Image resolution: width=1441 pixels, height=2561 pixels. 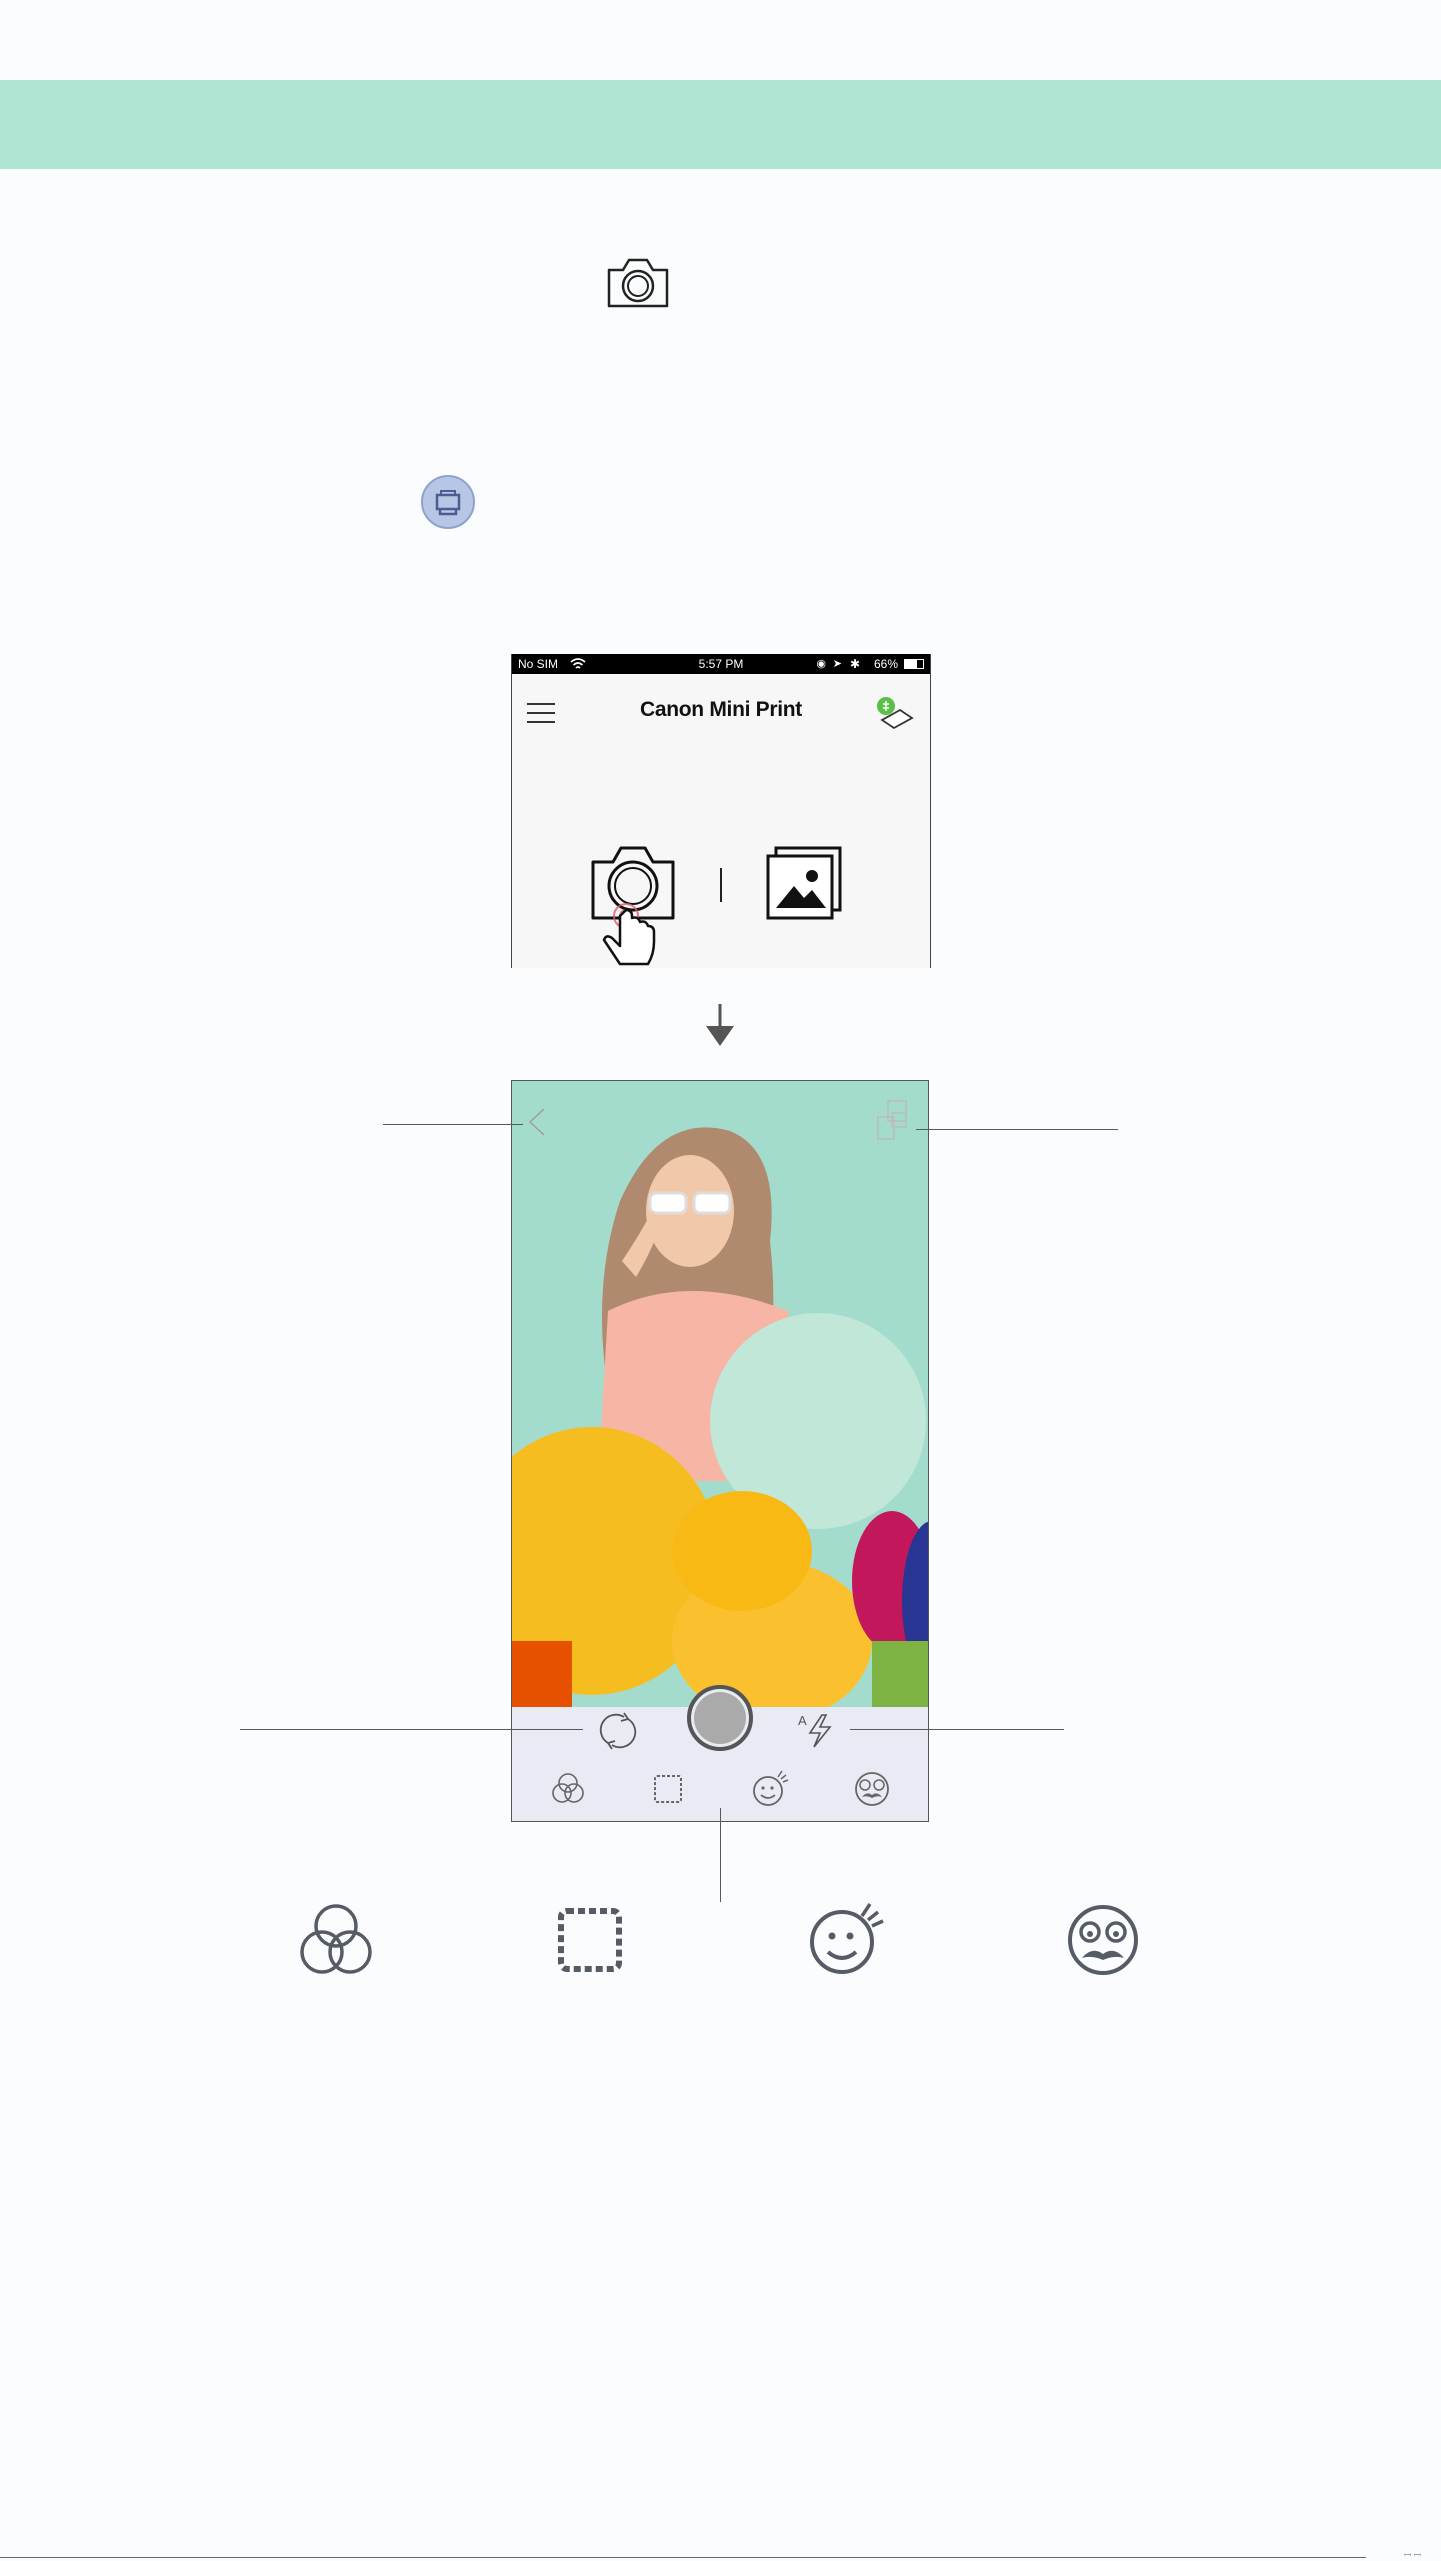 What do you see at coordinates (453, 1124) in the screenshot?
I see `callout-line-back` at bounding box center [453, 1124].